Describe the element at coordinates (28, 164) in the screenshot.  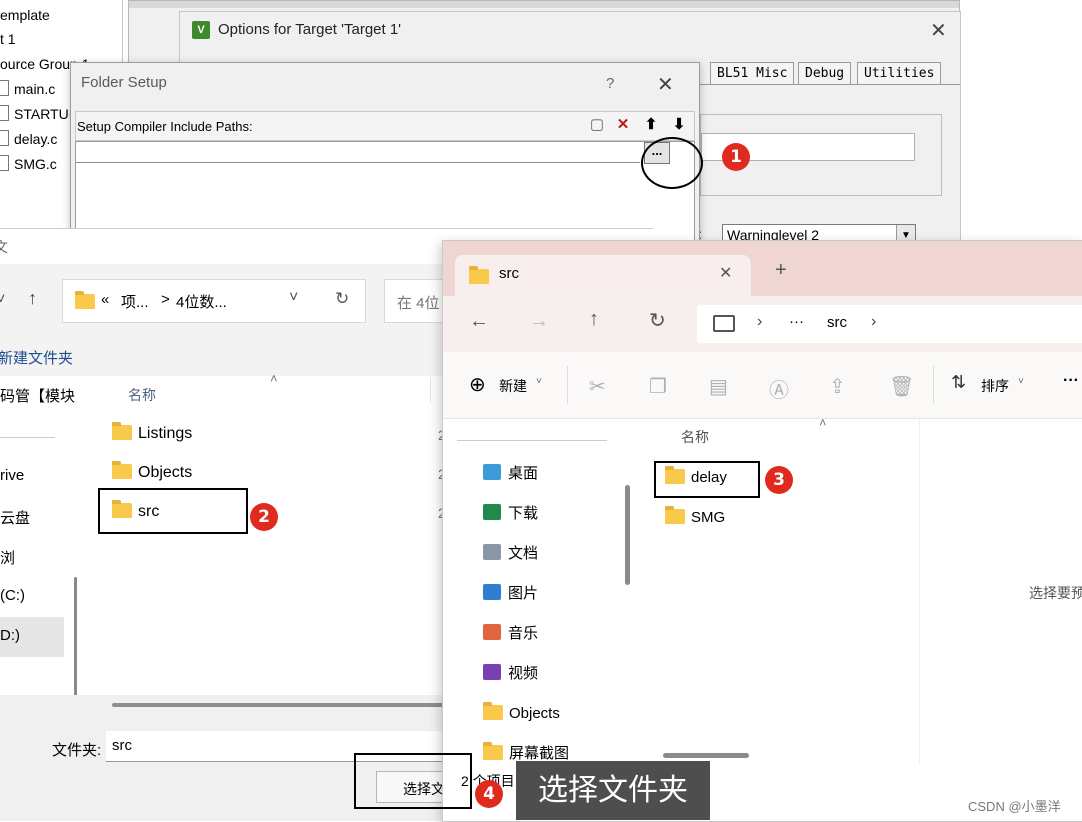
I see `tree-item-smg: SMG.c` at that location.